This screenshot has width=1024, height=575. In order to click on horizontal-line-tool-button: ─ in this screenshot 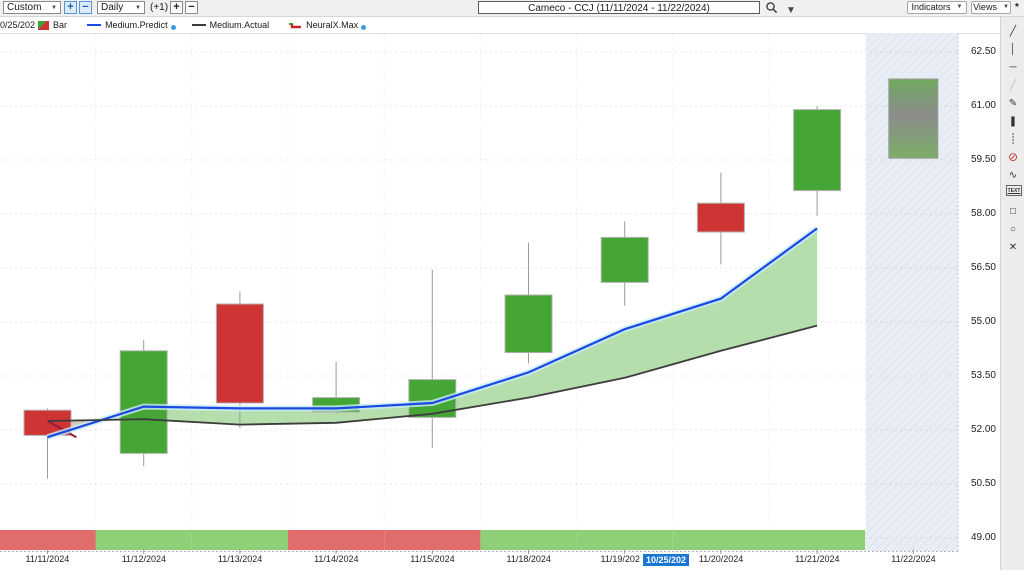, I will do `click(1013, 67)`.